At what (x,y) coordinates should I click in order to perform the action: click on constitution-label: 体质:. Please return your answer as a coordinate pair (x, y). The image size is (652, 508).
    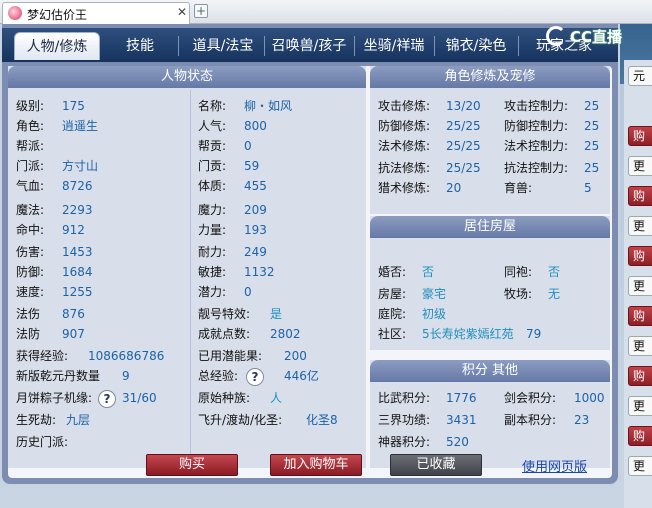
    Looking at the image, I should click on (212, 186).